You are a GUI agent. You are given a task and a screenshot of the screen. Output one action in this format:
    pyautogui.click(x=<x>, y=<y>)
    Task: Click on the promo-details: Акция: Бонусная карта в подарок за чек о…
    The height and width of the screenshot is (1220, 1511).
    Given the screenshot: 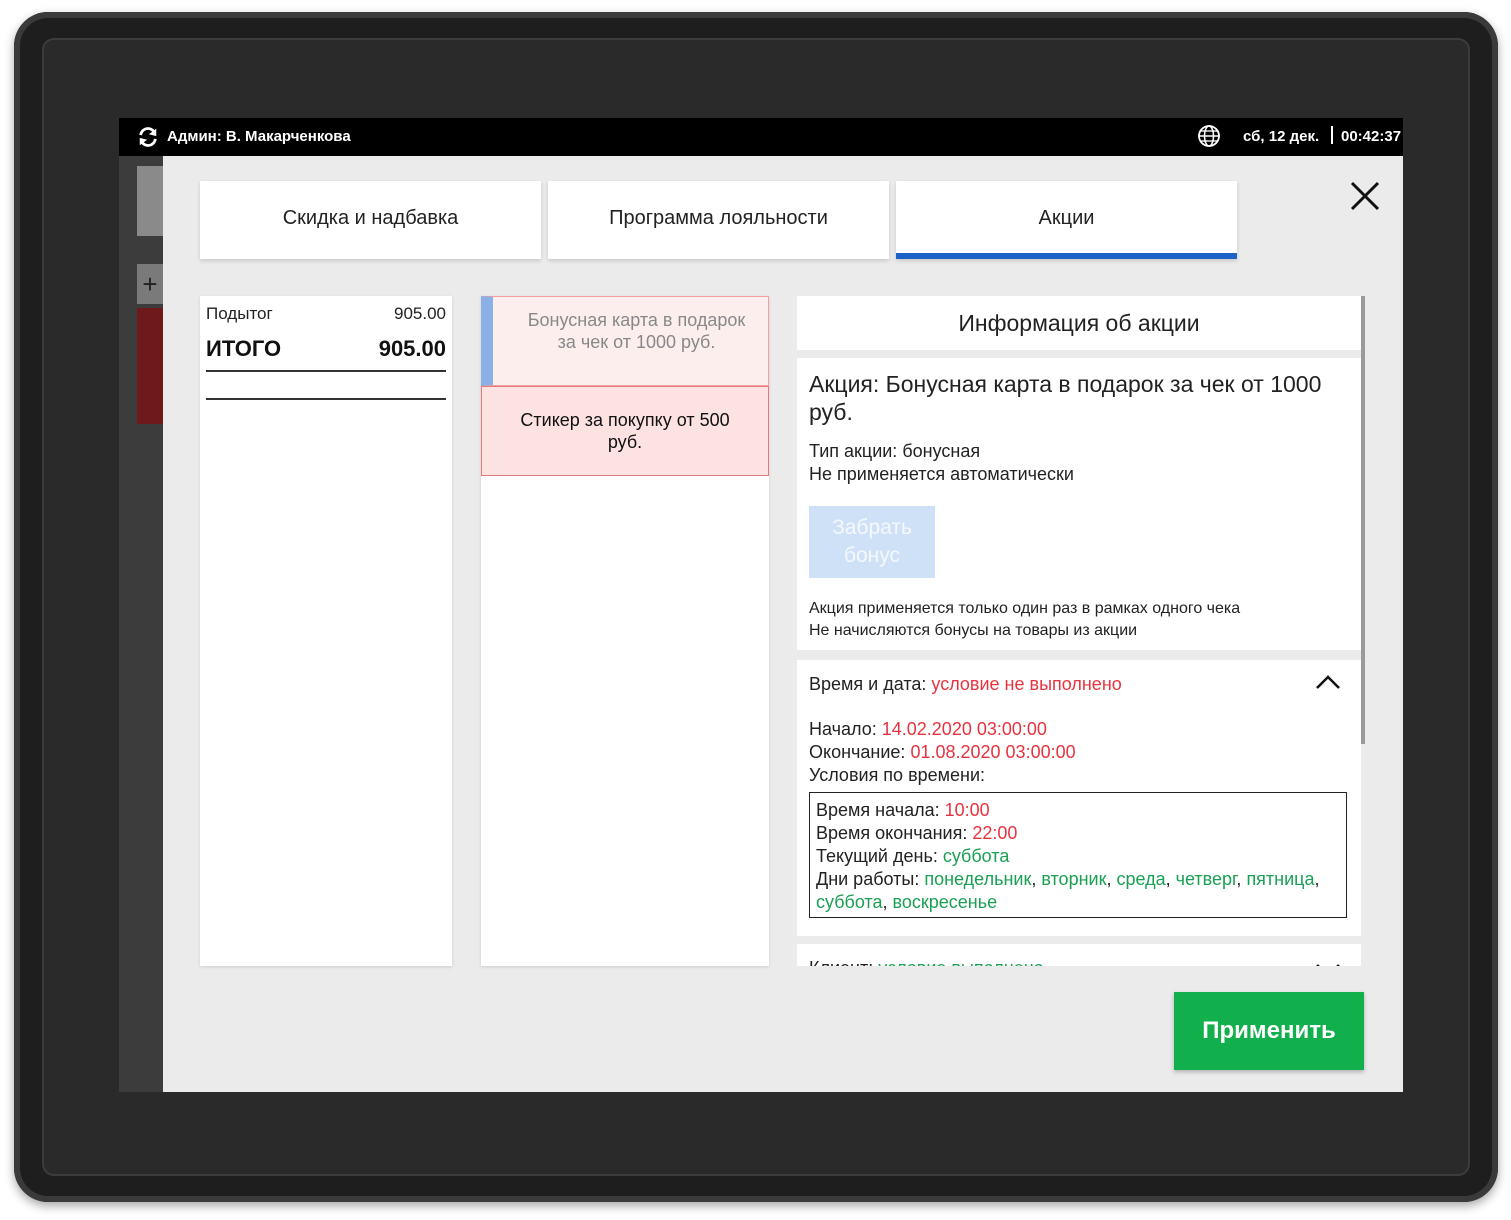 What is the action you would take?
    pyautogui.click(x=1079, y=504)
    